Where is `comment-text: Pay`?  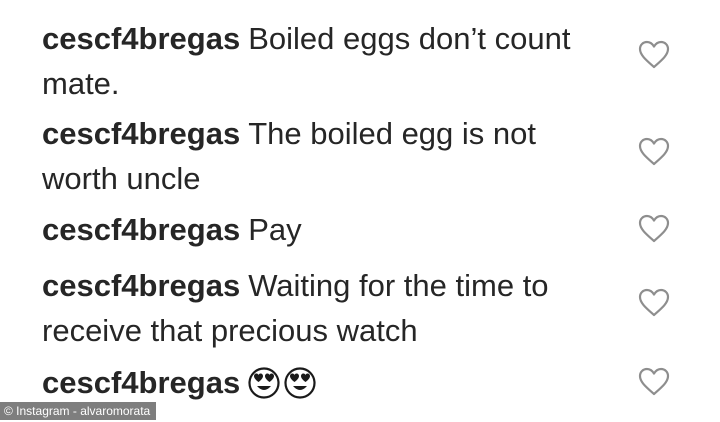
comment-text: Pay is located at coordinates (275, 229).